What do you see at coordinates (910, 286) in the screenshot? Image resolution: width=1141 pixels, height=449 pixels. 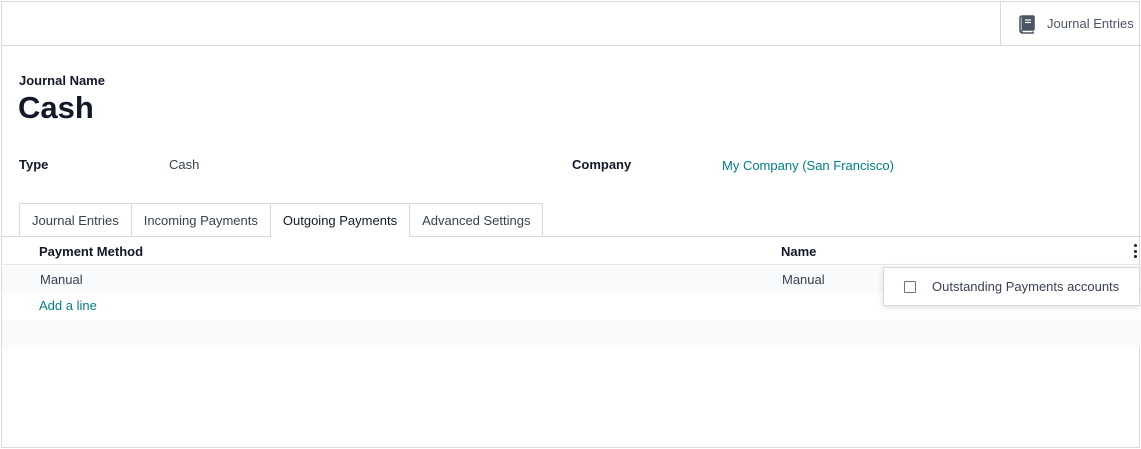 I see `outstanding-payments-checkbox` at bounding box center [910, 286].